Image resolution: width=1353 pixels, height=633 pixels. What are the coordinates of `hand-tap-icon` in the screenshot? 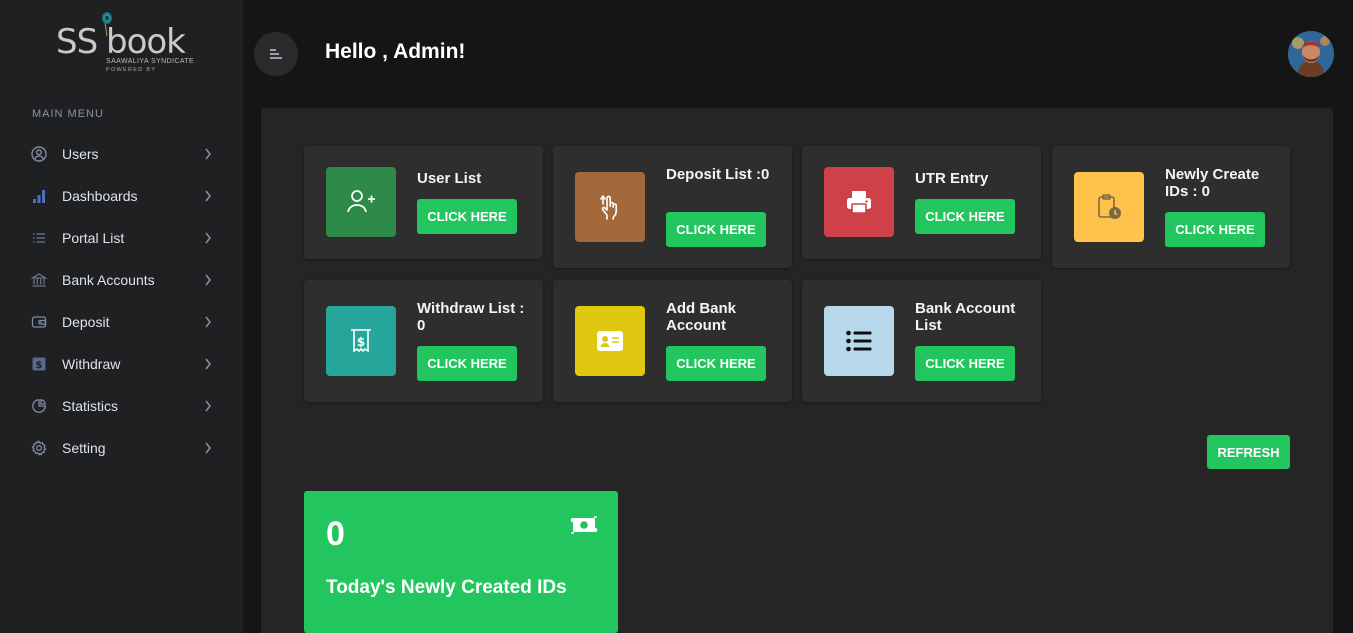 It's located at (608, 207).